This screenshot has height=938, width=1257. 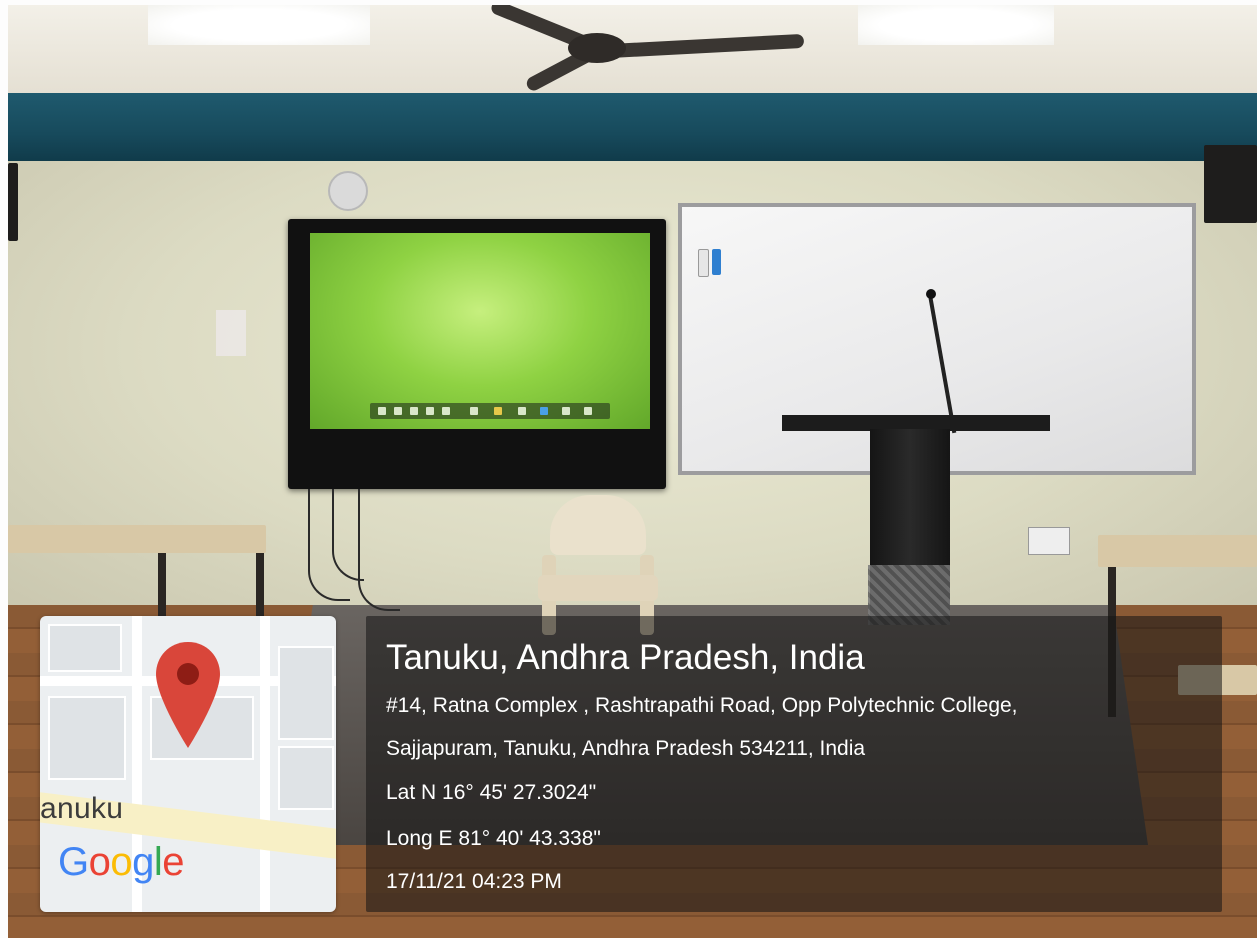 I want to click on ceiling-beam, so click(x=632, y=127).